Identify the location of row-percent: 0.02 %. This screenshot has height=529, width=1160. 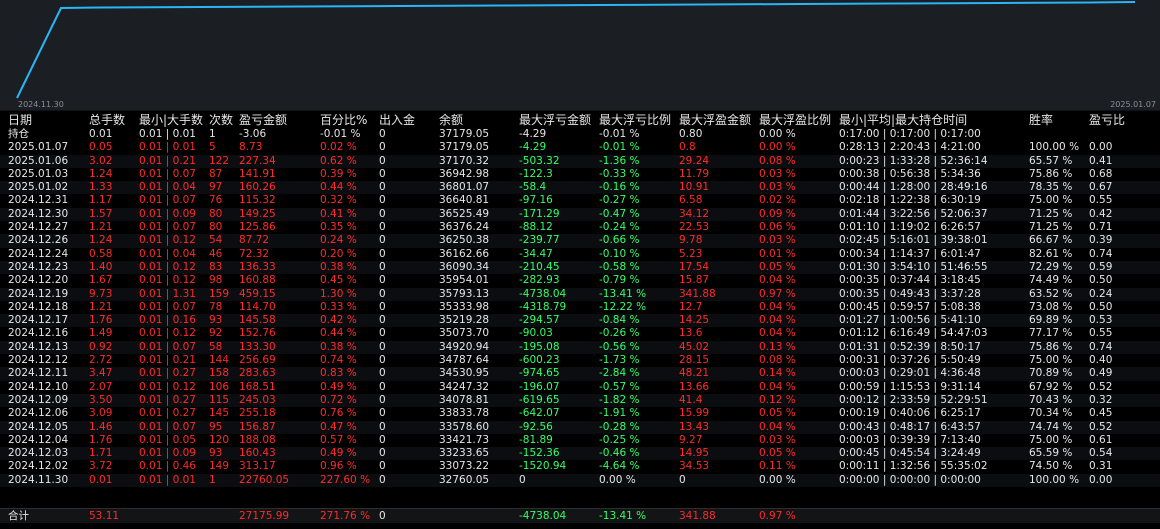
(338, 147).